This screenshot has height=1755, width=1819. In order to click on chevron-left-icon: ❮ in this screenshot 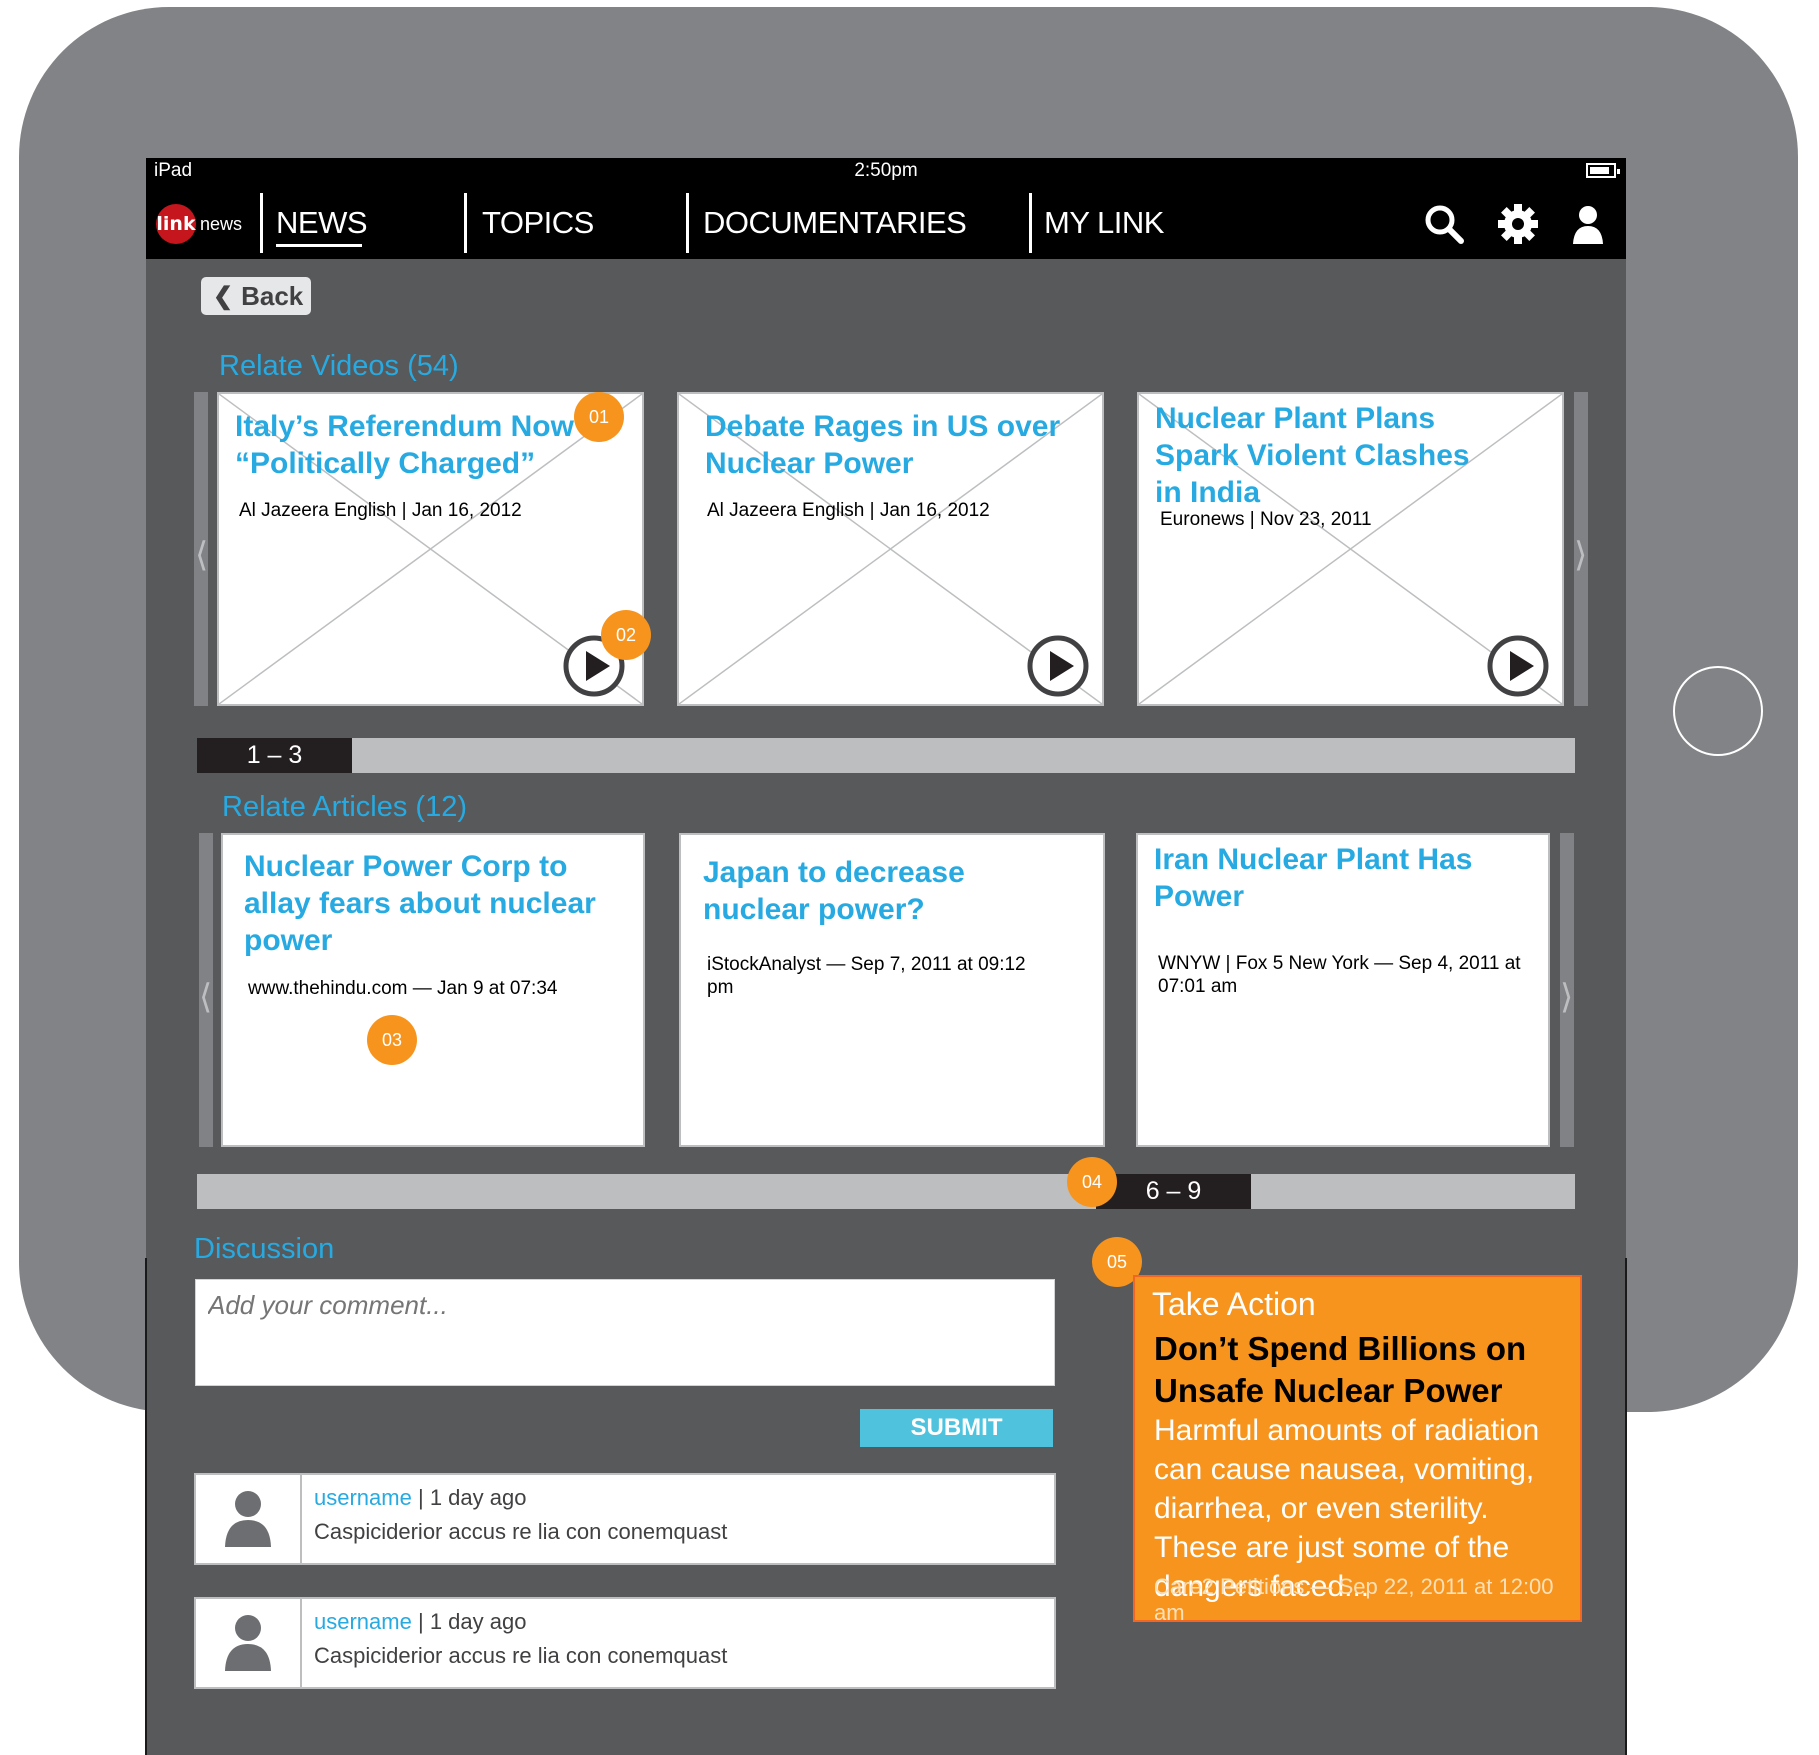, I will do `click(223, 296)`.